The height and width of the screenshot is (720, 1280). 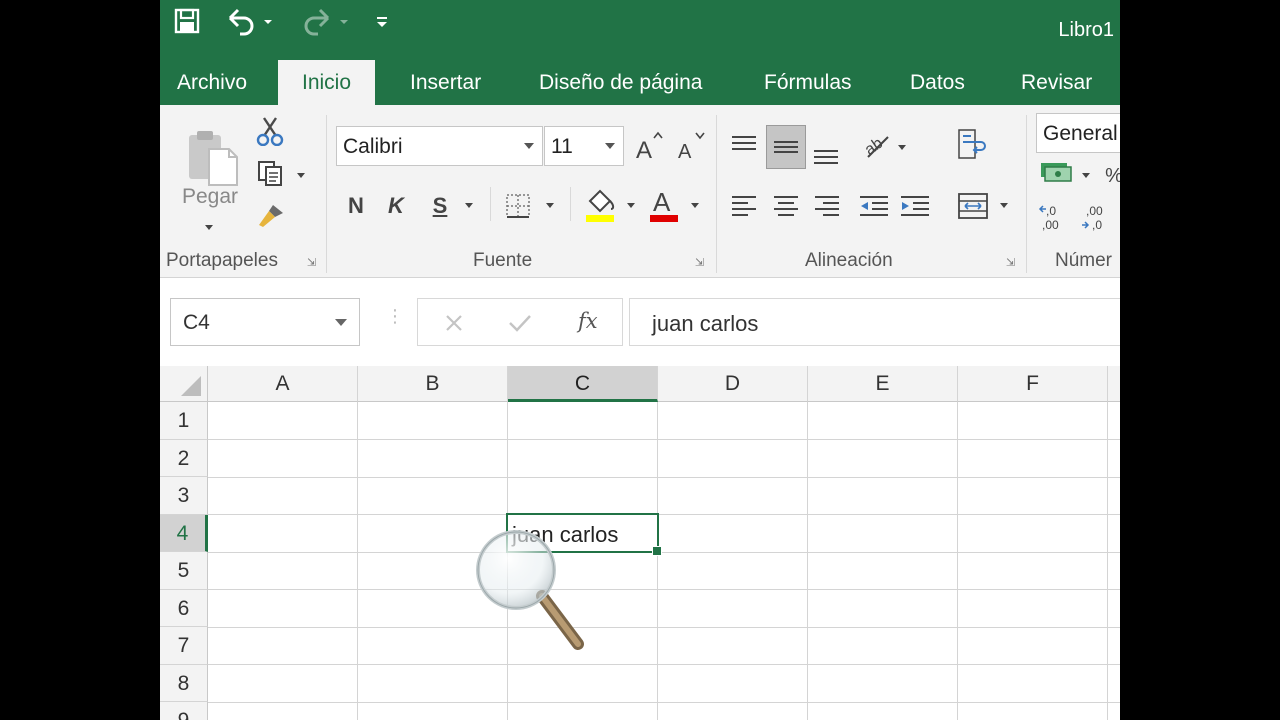 I want to click on group-label-portapapeles: Portapapeles, so click(x=222, y=260).